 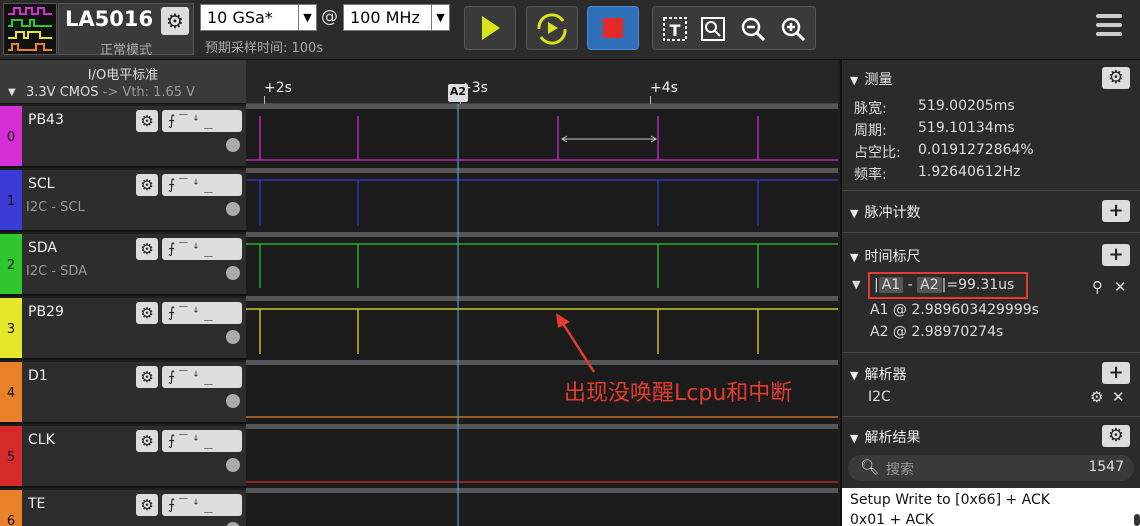 What do you see at coordinates (753, 29) in the screenshot?
I see `zoom-out-icon` at bounding box center [753, 29].